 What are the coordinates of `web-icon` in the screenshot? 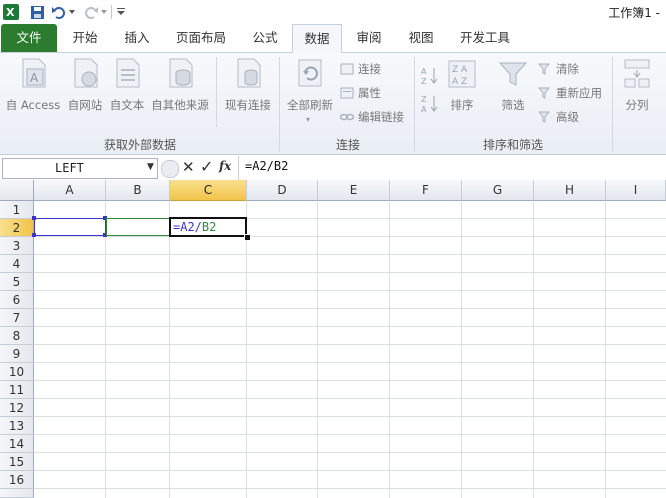 It's located at (86, 73).